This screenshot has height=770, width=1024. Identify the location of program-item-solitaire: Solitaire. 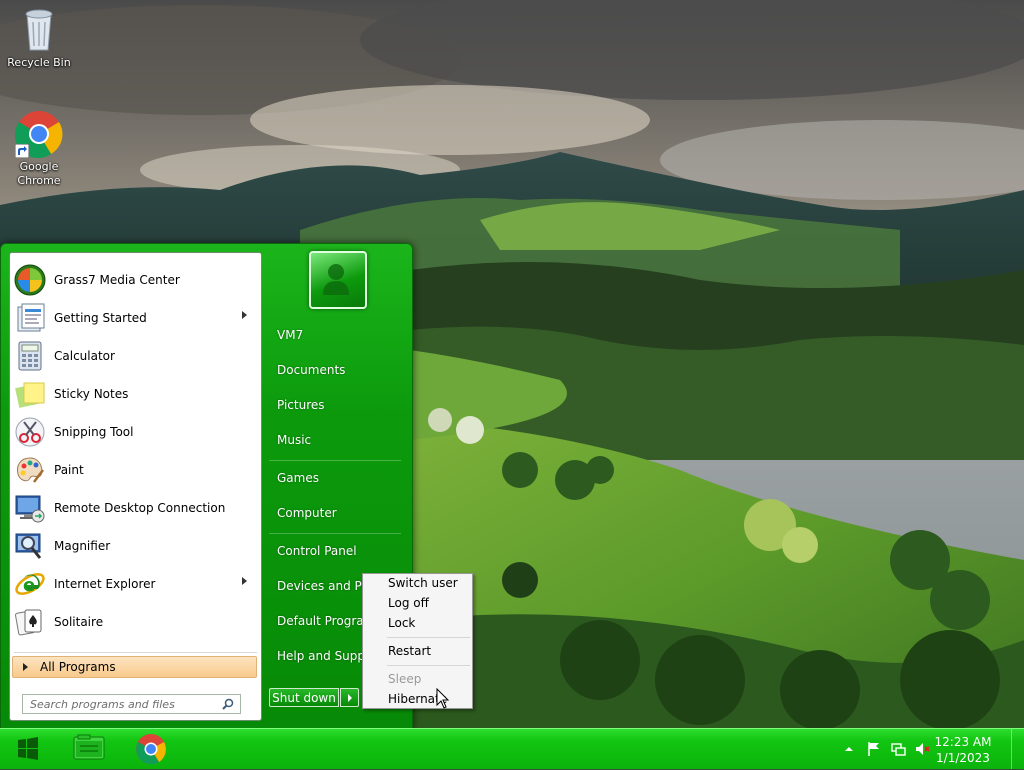
(134, 622).